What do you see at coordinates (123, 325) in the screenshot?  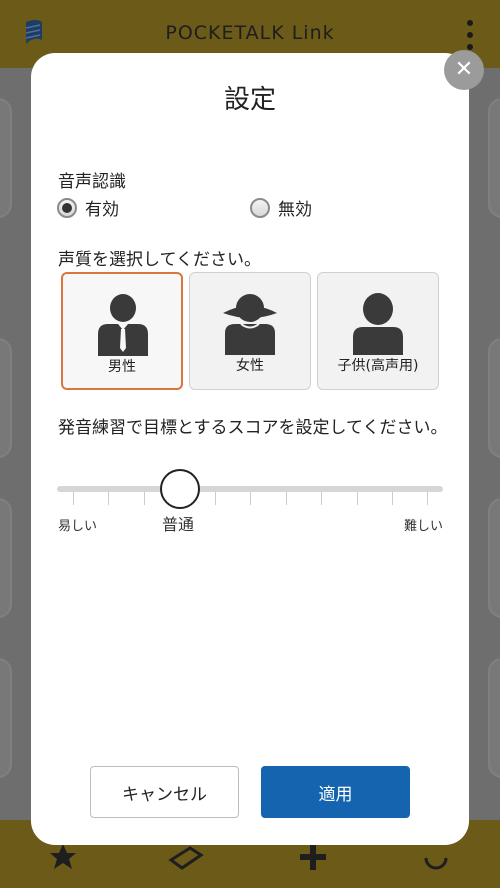 I see `male-person-icon` at bounding box center [123, 325].